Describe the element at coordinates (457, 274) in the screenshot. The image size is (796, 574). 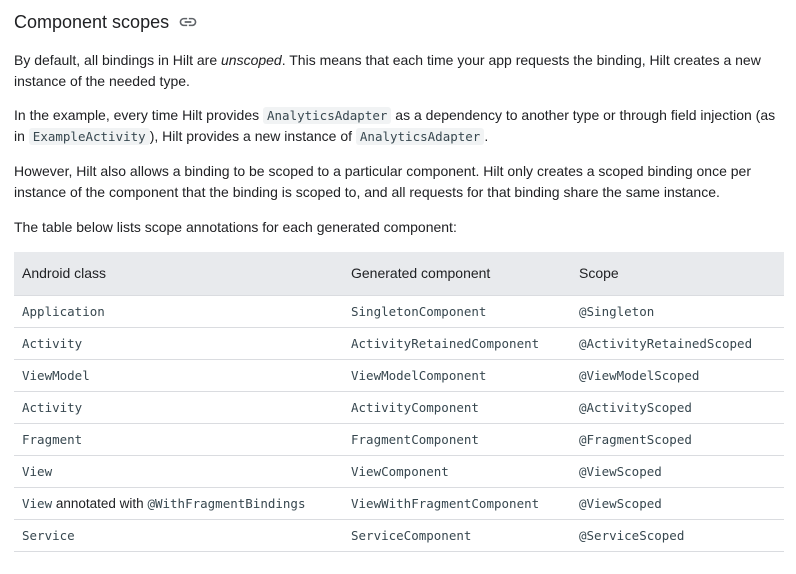
I see `header-generated-component: Generated component` at that location.